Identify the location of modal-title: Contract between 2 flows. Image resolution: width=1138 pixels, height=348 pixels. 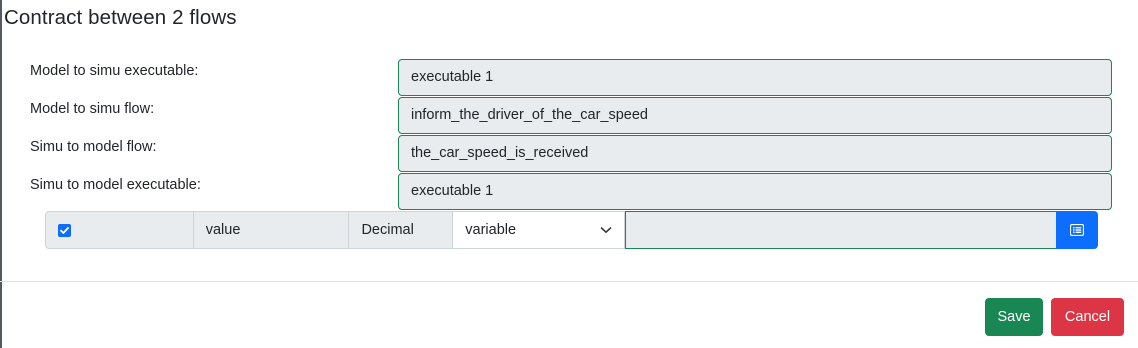
(120, 17).